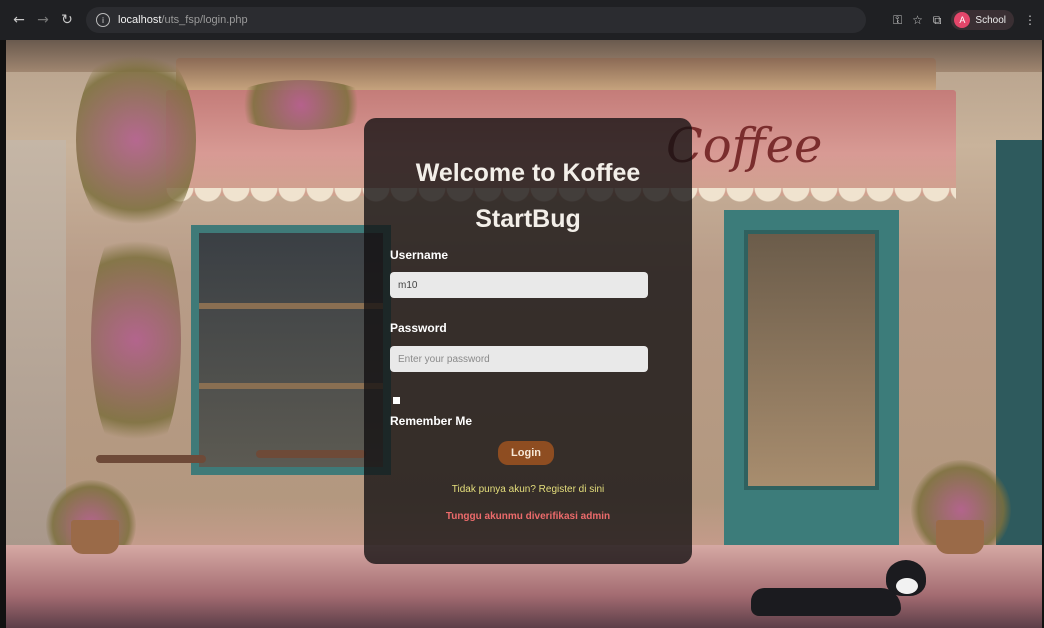  What do you see at coordinates (476, 20) in the screenshot?
I see `address-bar: i localhost/uts_fsp/login.php` at bounding box center [476, 20].